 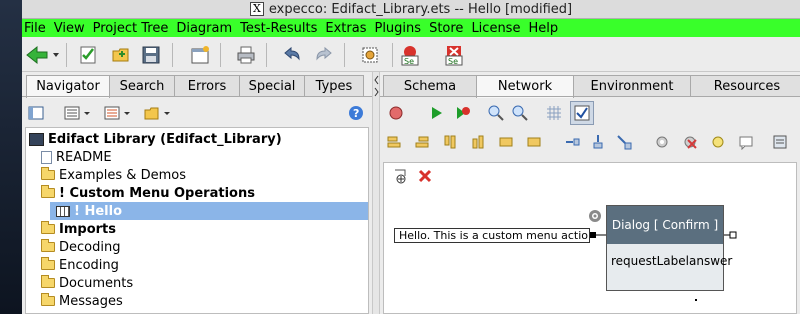 What do you see at coordinates (157, 193) in the screenshot?
I see `tree-item-label: ! Custom Menu Operations` at bounding box center [157, 193].